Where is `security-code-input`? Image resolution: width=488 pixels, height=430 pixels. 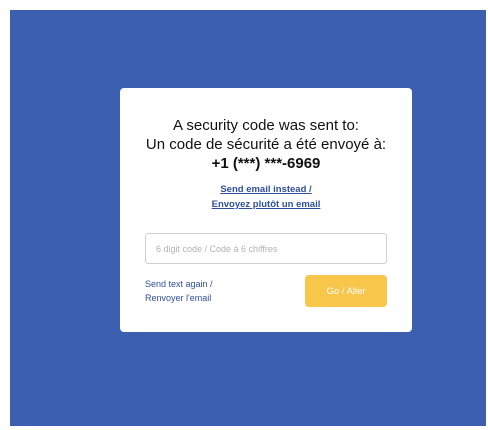
security-code-input is located at coordinates (266, 248).